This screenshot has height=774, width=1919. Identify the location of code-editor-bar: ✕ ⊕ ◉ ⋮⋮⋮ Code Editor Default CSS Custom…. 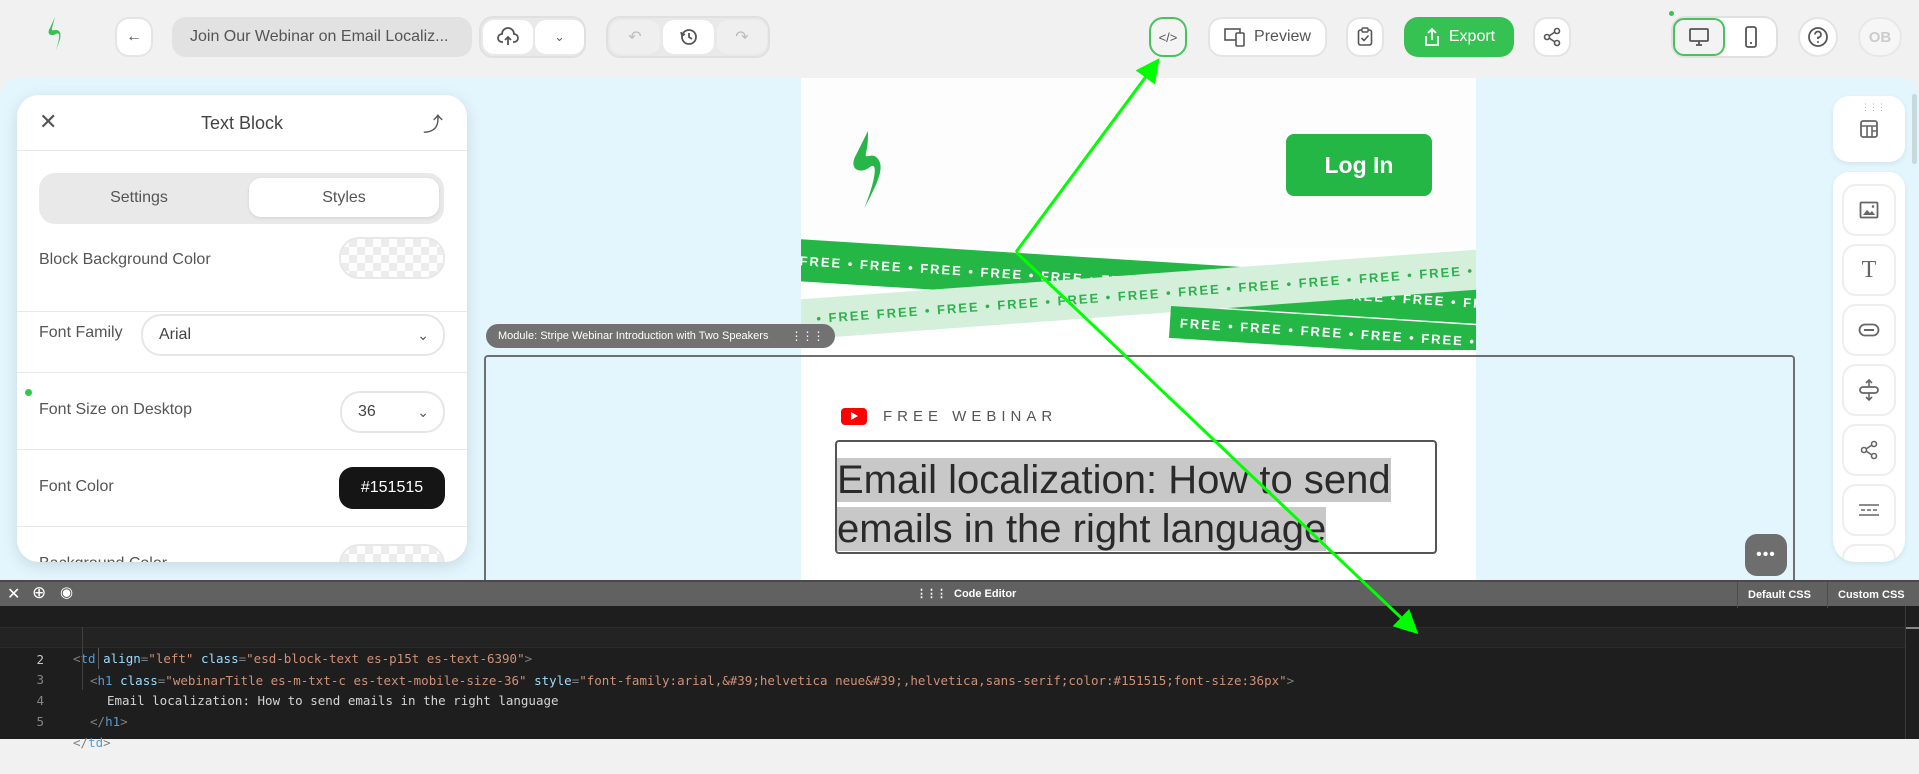
(959, 594).